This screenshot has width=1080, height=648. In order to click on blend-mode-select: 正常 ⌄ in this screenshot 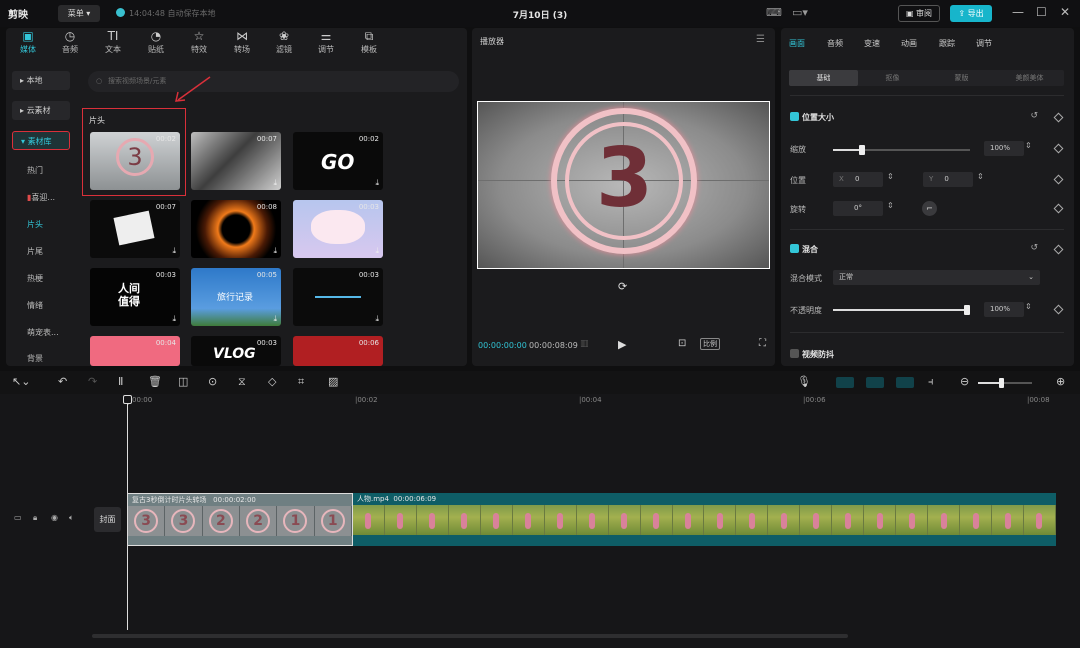, I will do `click(936, 277)`.